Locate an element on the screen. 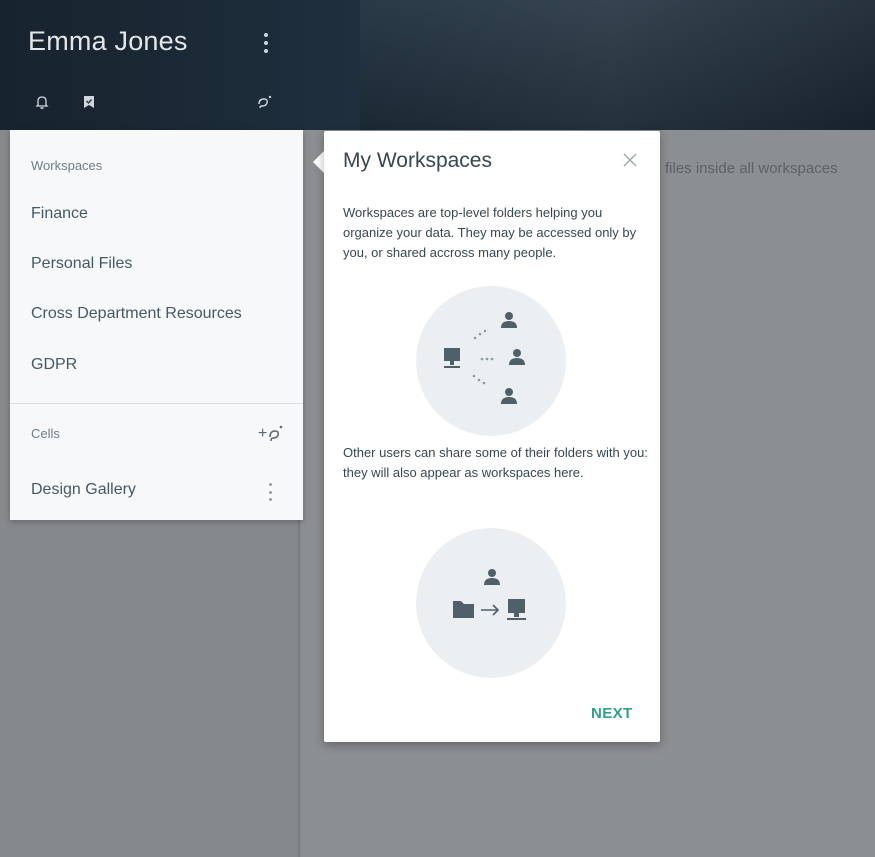 The width and height of the screenshot is (875, 857). user-menu-icon is located at coordinates (266, 43).